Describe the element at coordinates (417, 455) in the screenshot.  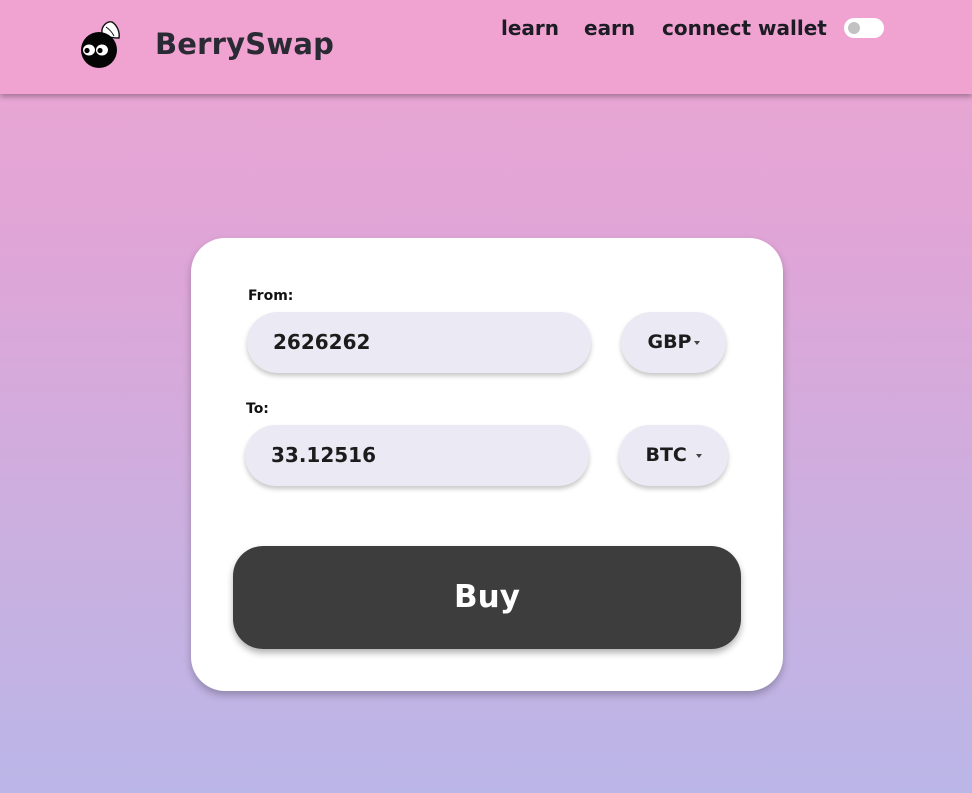
I see `to-amount-input: 33.12516` at that location.